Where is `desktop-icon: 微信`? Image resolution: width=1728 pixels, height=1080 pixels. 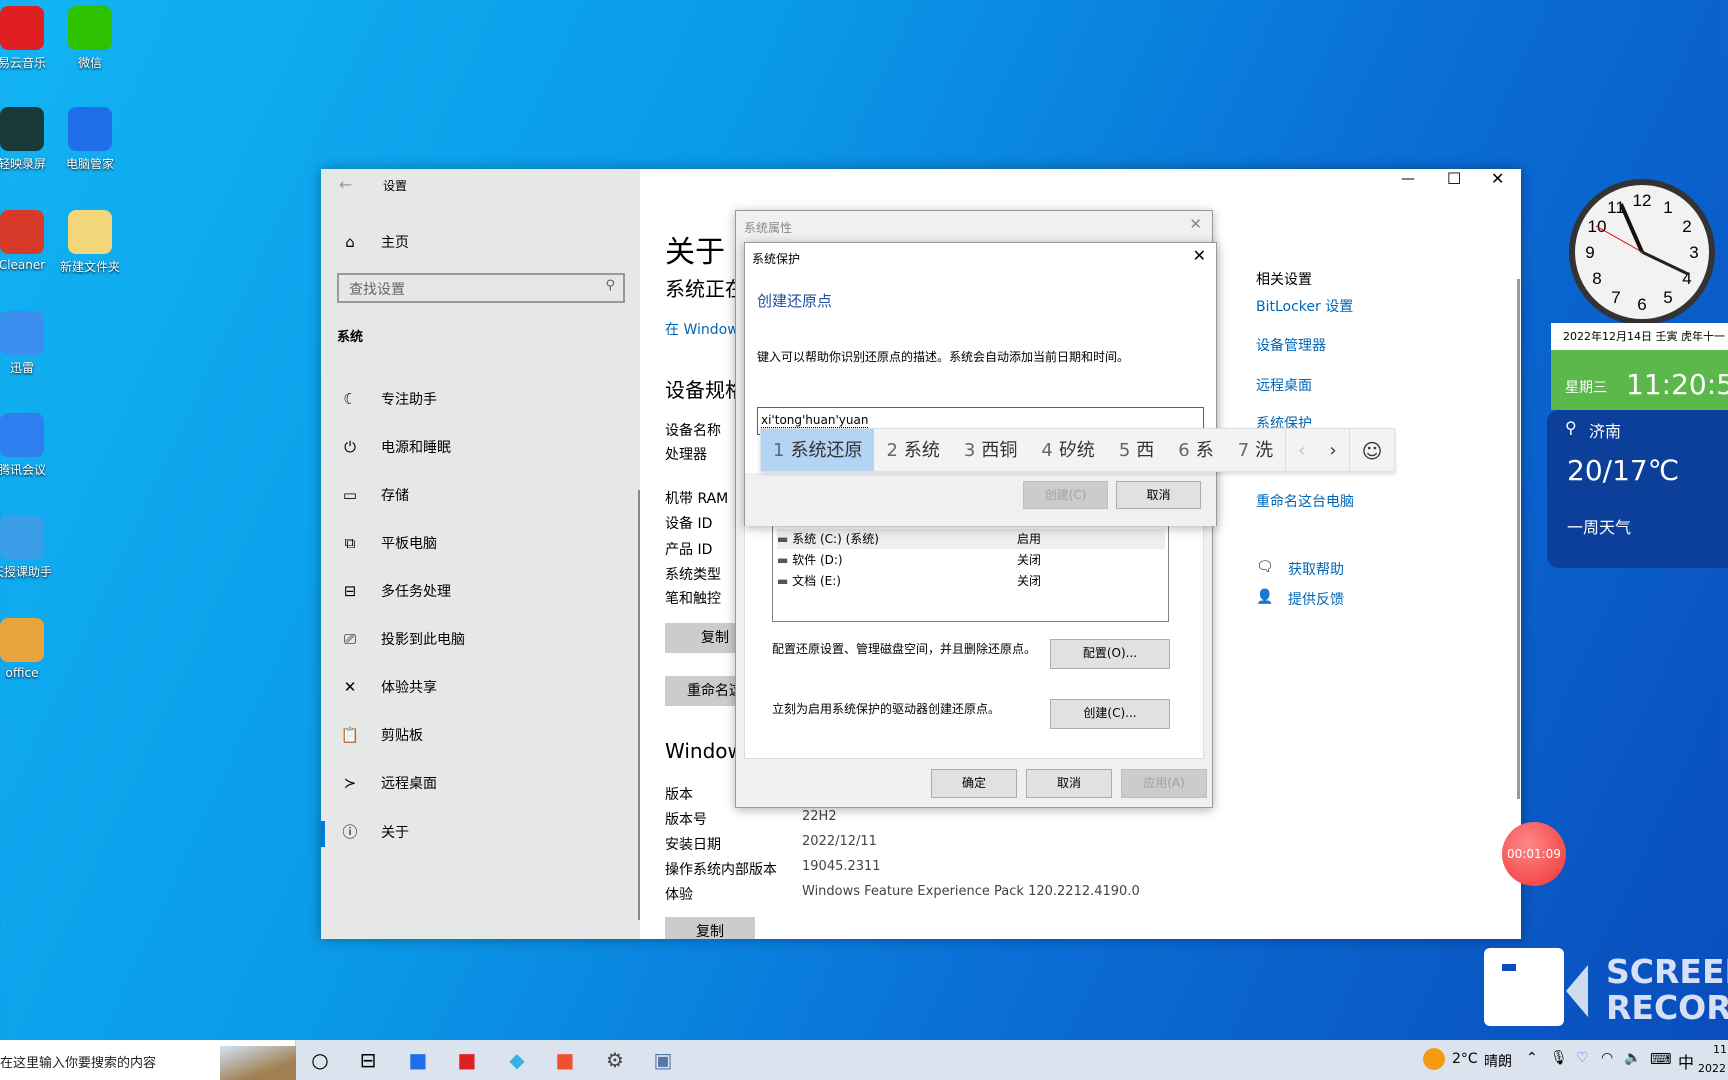
desktop-icon: 微信 is located at coordinates (90, 35).